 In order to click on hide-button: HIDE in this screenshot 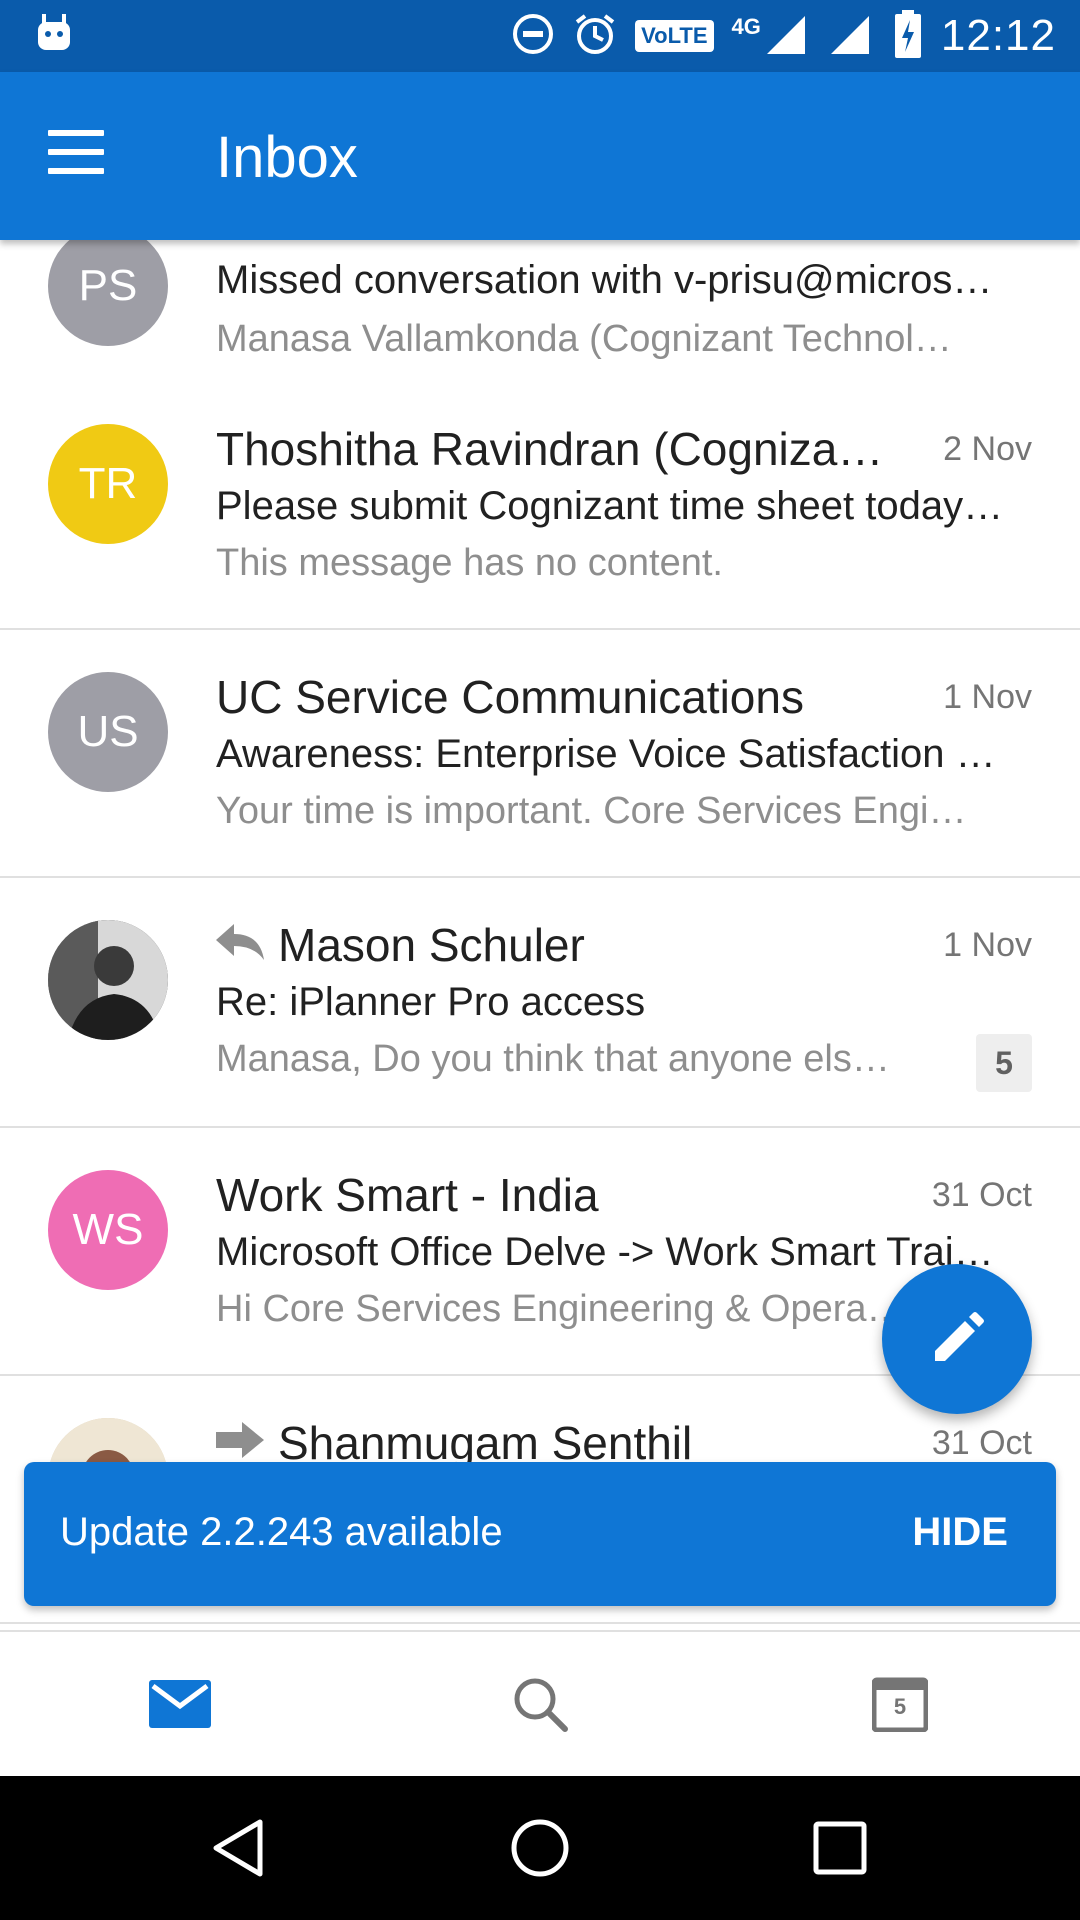, I will do `click(960, 1532)`.